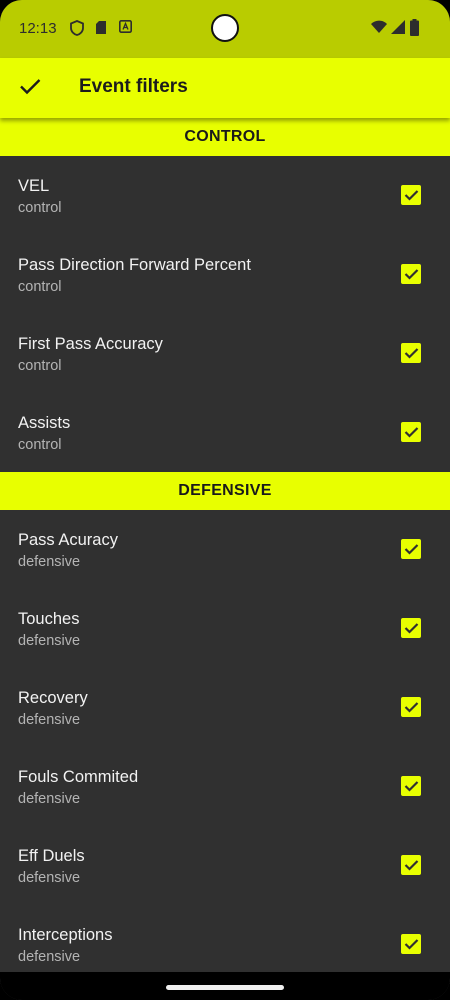  What do you see at coordinates (77, 28) in the screenshot?
I see `shield-icon` at bounding box center [77, 28].